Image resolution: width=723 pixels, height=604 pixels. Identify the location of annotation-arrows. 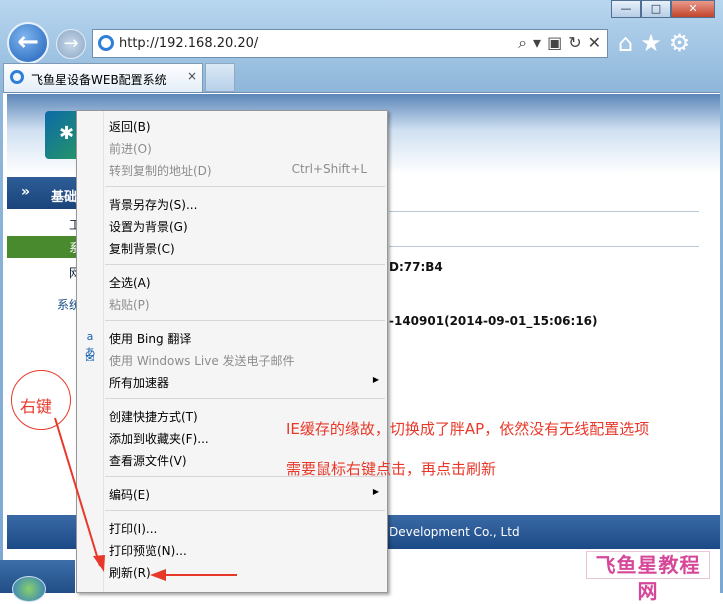
(145, 499).